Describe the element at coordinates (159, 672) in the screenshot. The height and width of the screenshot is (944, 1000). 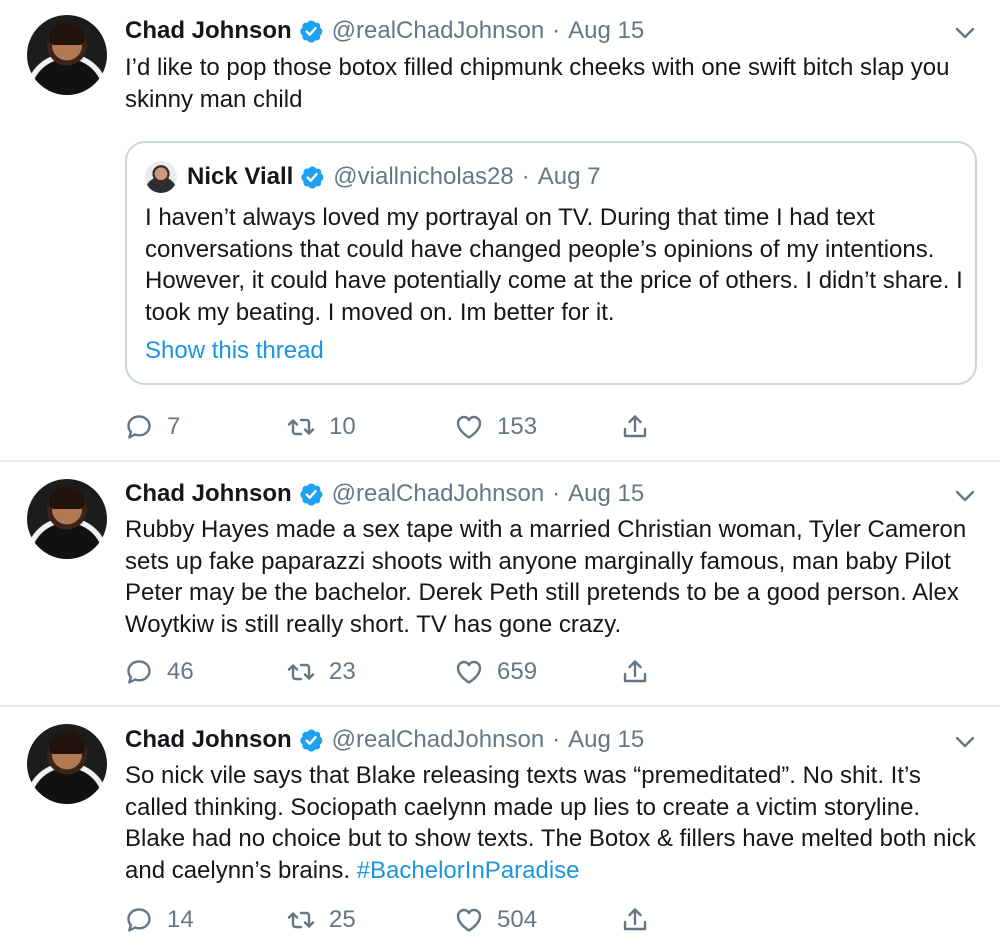
I see `reply-button: 46` at that location.